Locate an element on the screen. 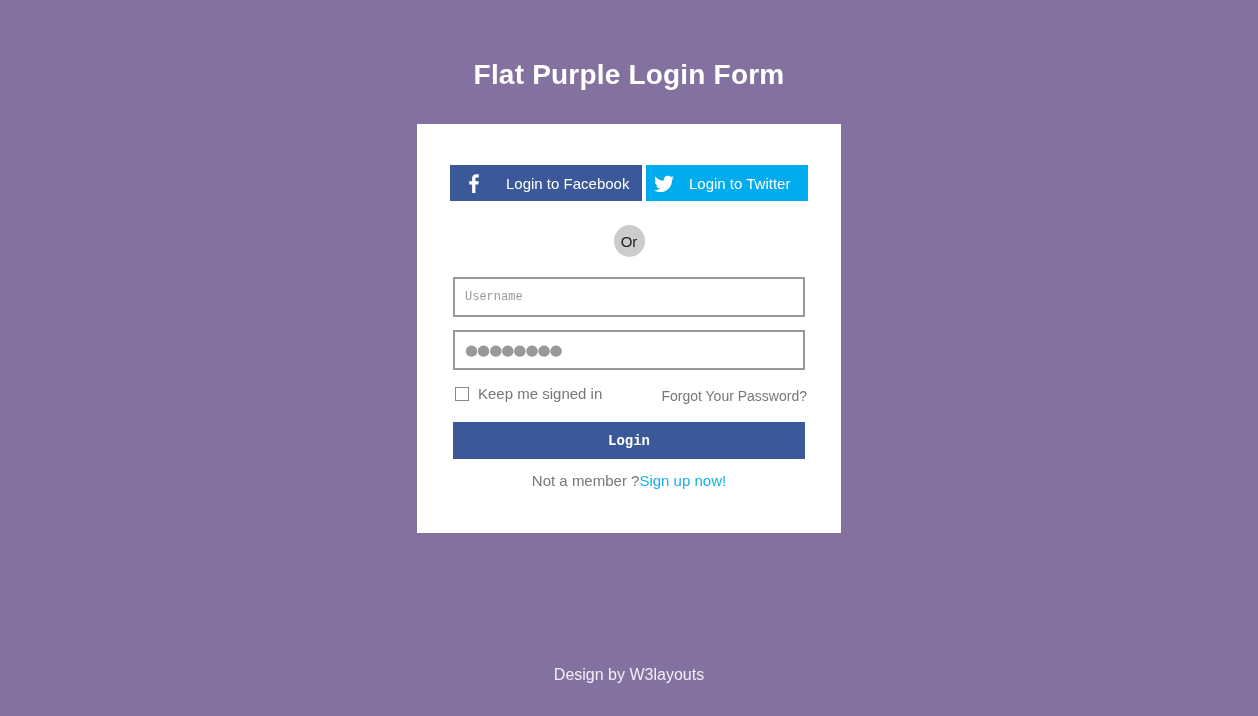 The height and width of the screenshot is (716, 1258). remember-label: Keep me signed in is located at coordinates (540, 393).